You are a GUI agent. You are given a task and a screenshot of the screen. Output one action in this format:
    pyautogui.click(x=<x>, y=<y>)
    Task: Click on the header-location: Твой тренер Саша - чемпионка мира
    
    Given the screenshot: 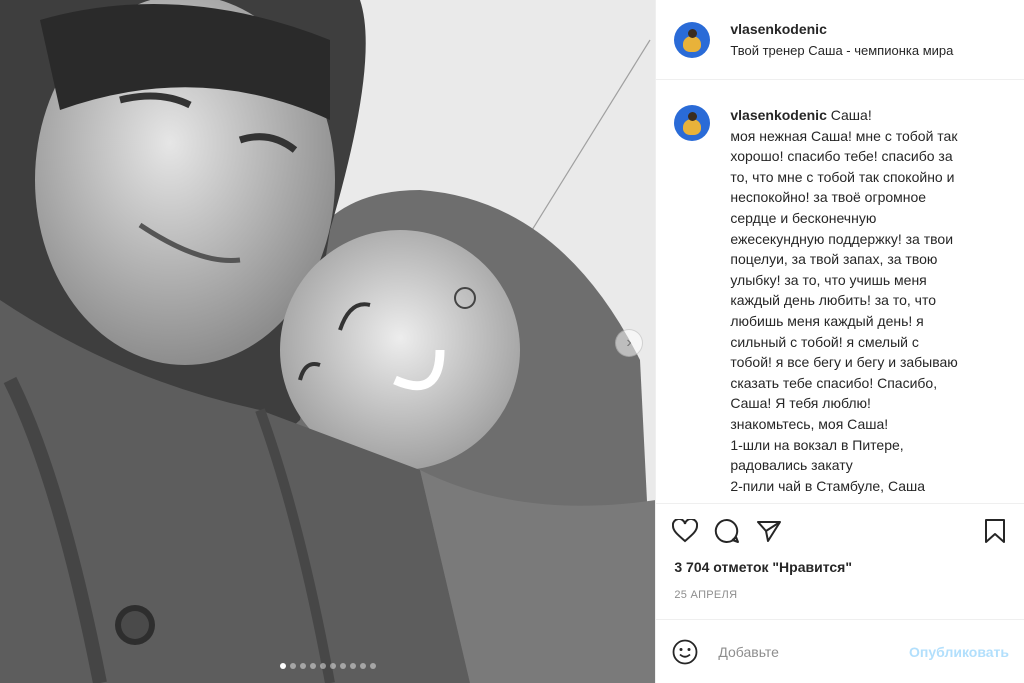 What is the action you would take?
    pyautogui.click(x=841, y=51)
    